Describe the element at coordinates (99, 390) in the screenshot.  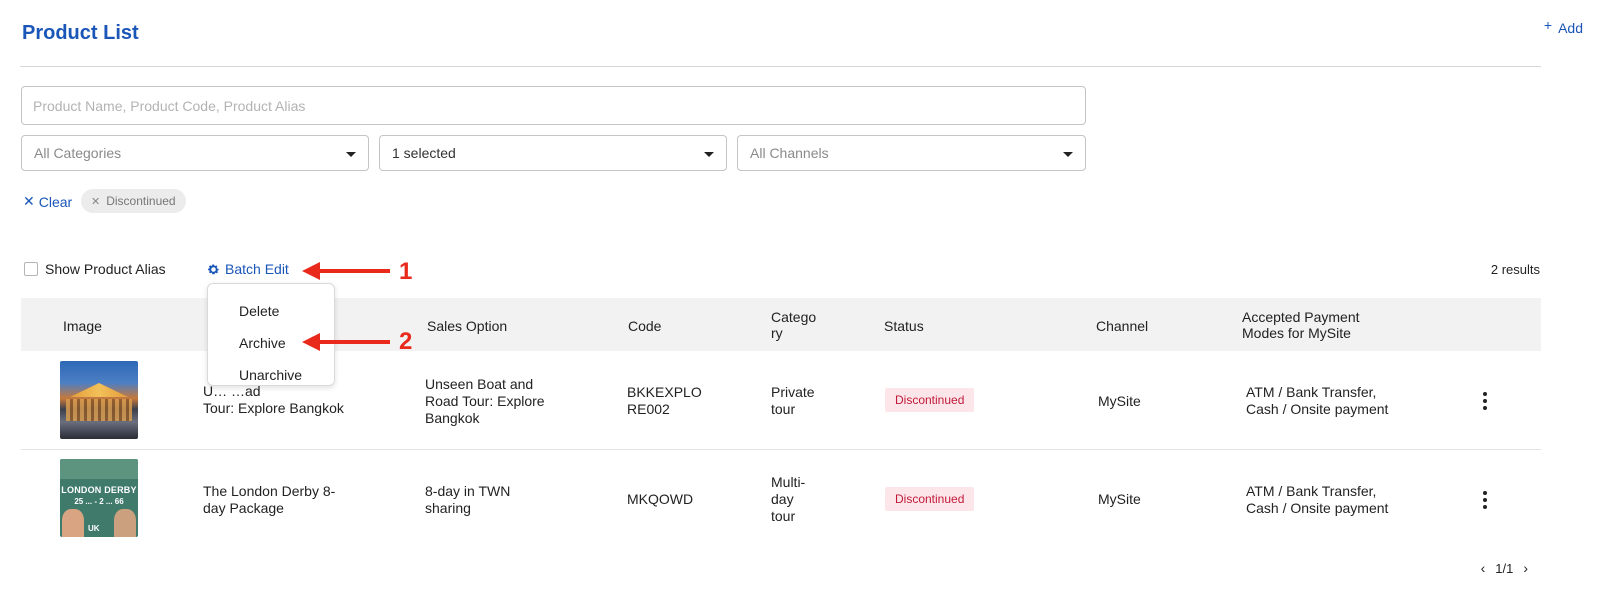
I see `image-roof-shape` at that location.